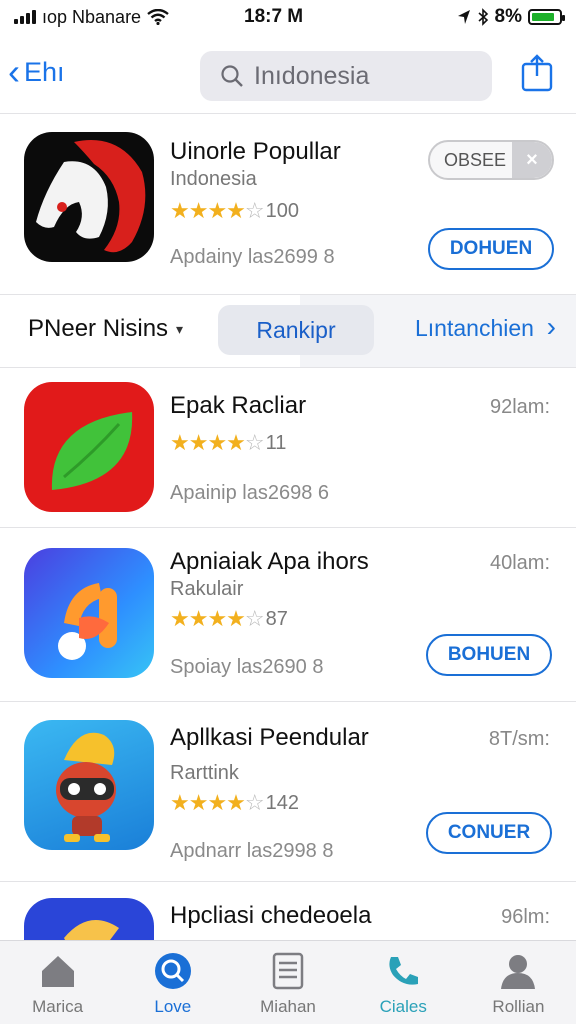  What do you see at coordinates (180, 328) in the screenshot?
I see `chevron-down-icon: ▾` at bounding box center [180, 328].